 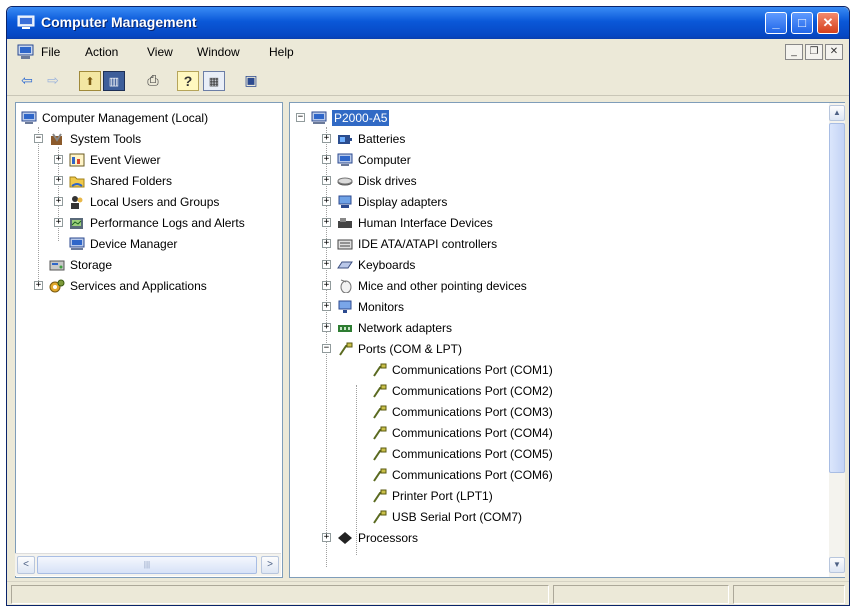 I want to click on tree-item-device-manager: Device Manager, so click(x=122, y=243).